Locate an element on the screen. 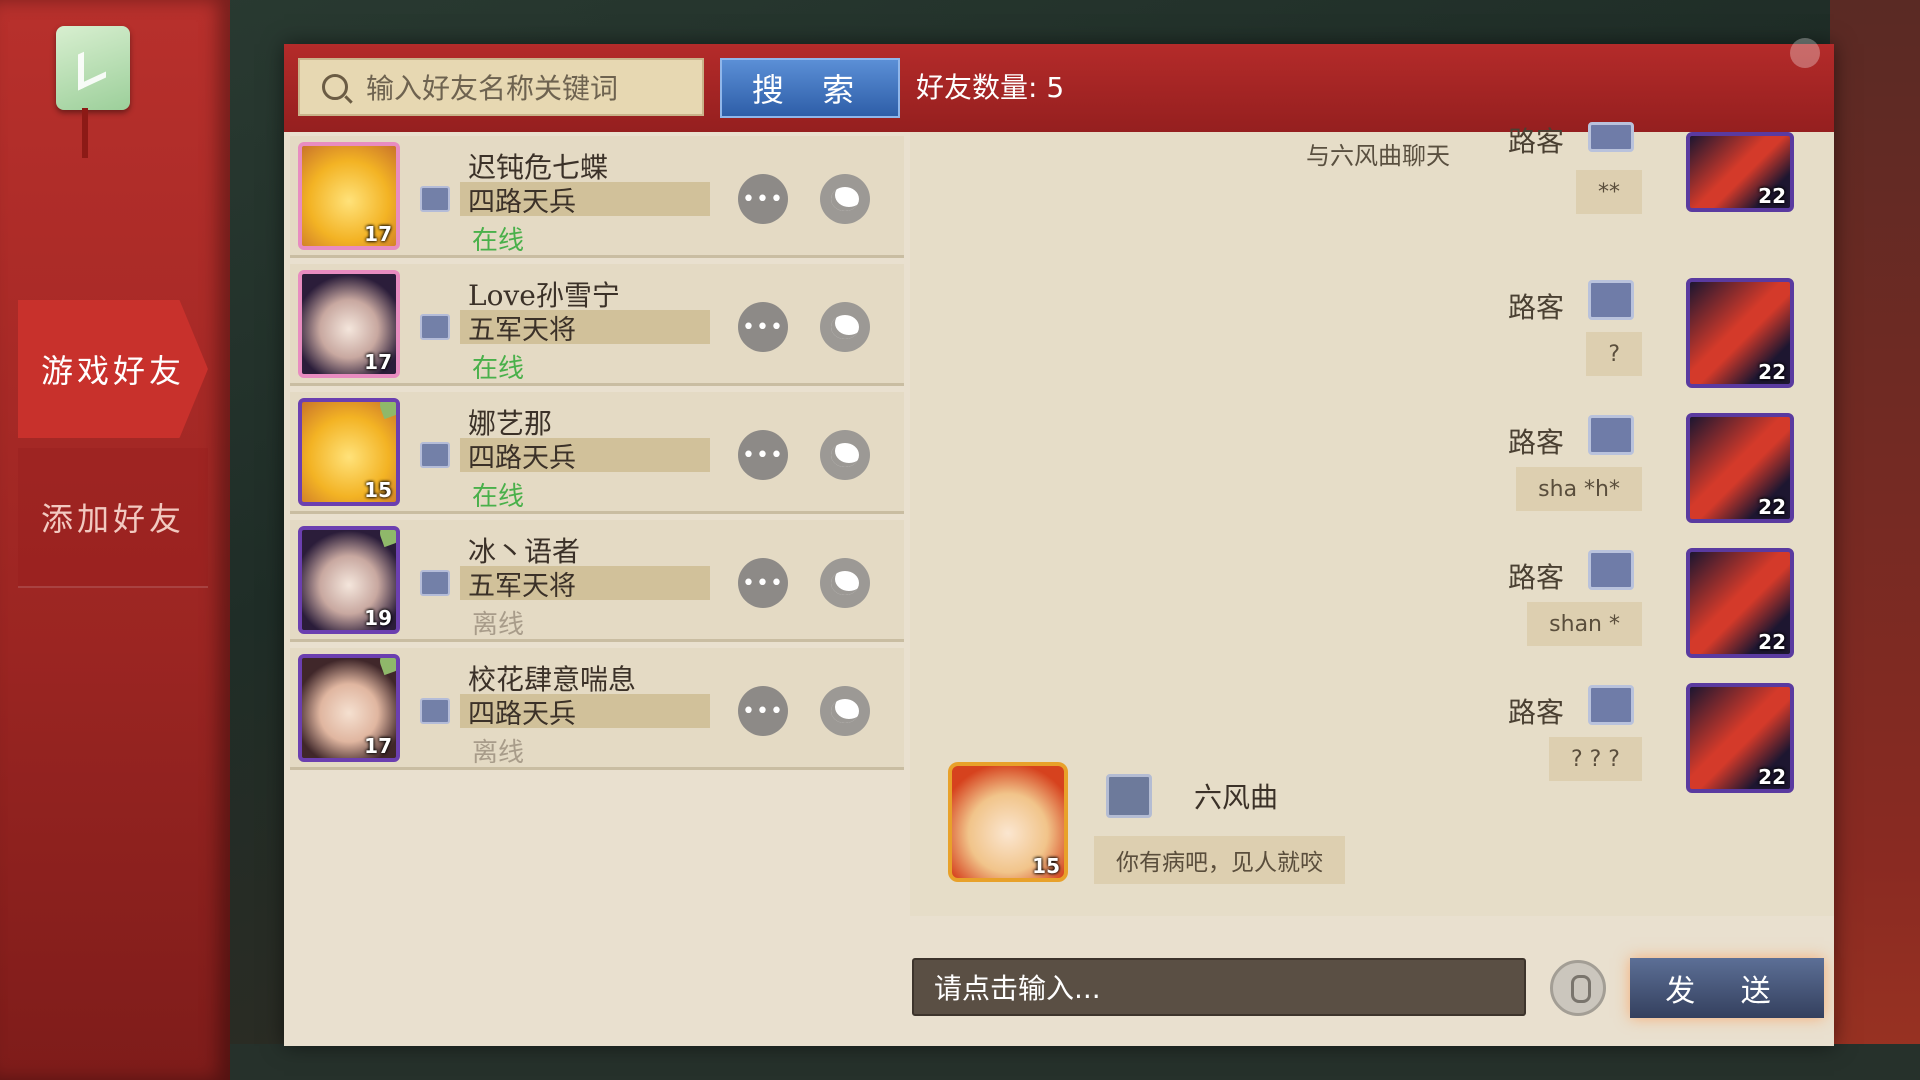 The width and height of the screenshot is (1920, 1080). friend-row: 17 Love孙雪宁 五军天将 在线 ••• is located at coordinates (597, 325).